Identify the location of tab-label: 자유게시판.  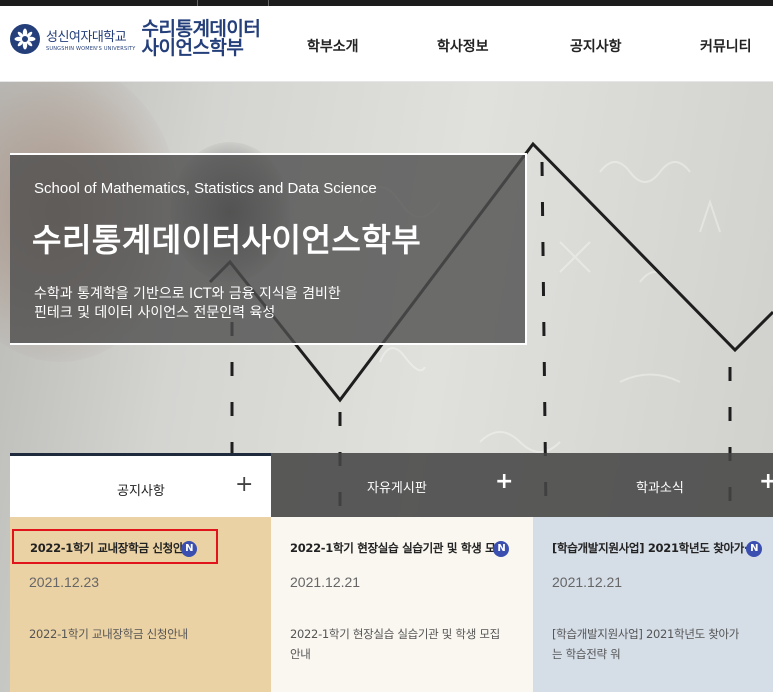
(397, 488).